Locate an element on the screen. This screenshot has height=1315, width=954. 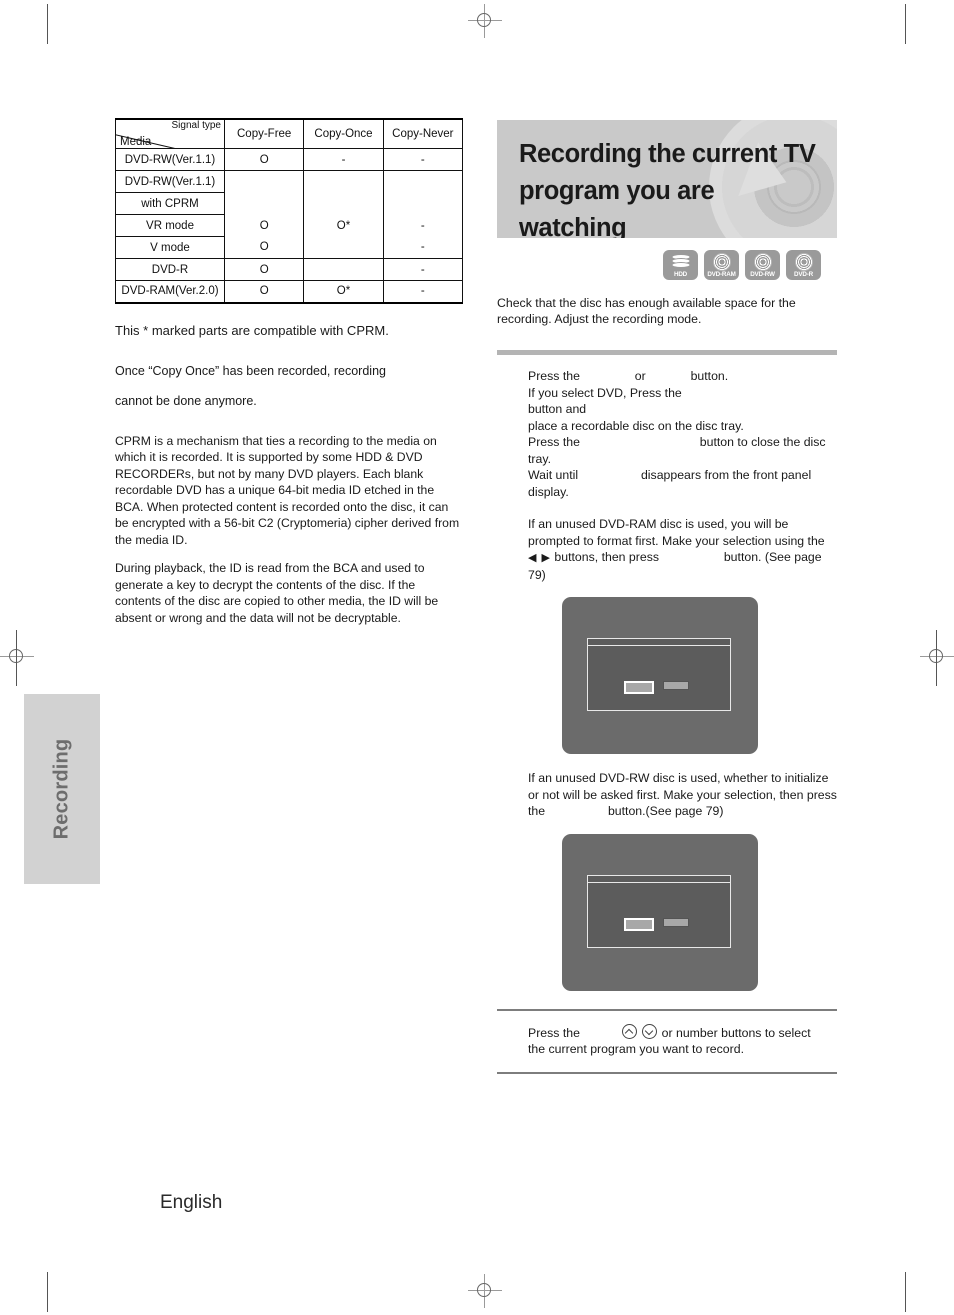
section-divider-bottom is located at coordinates (667, 1072).